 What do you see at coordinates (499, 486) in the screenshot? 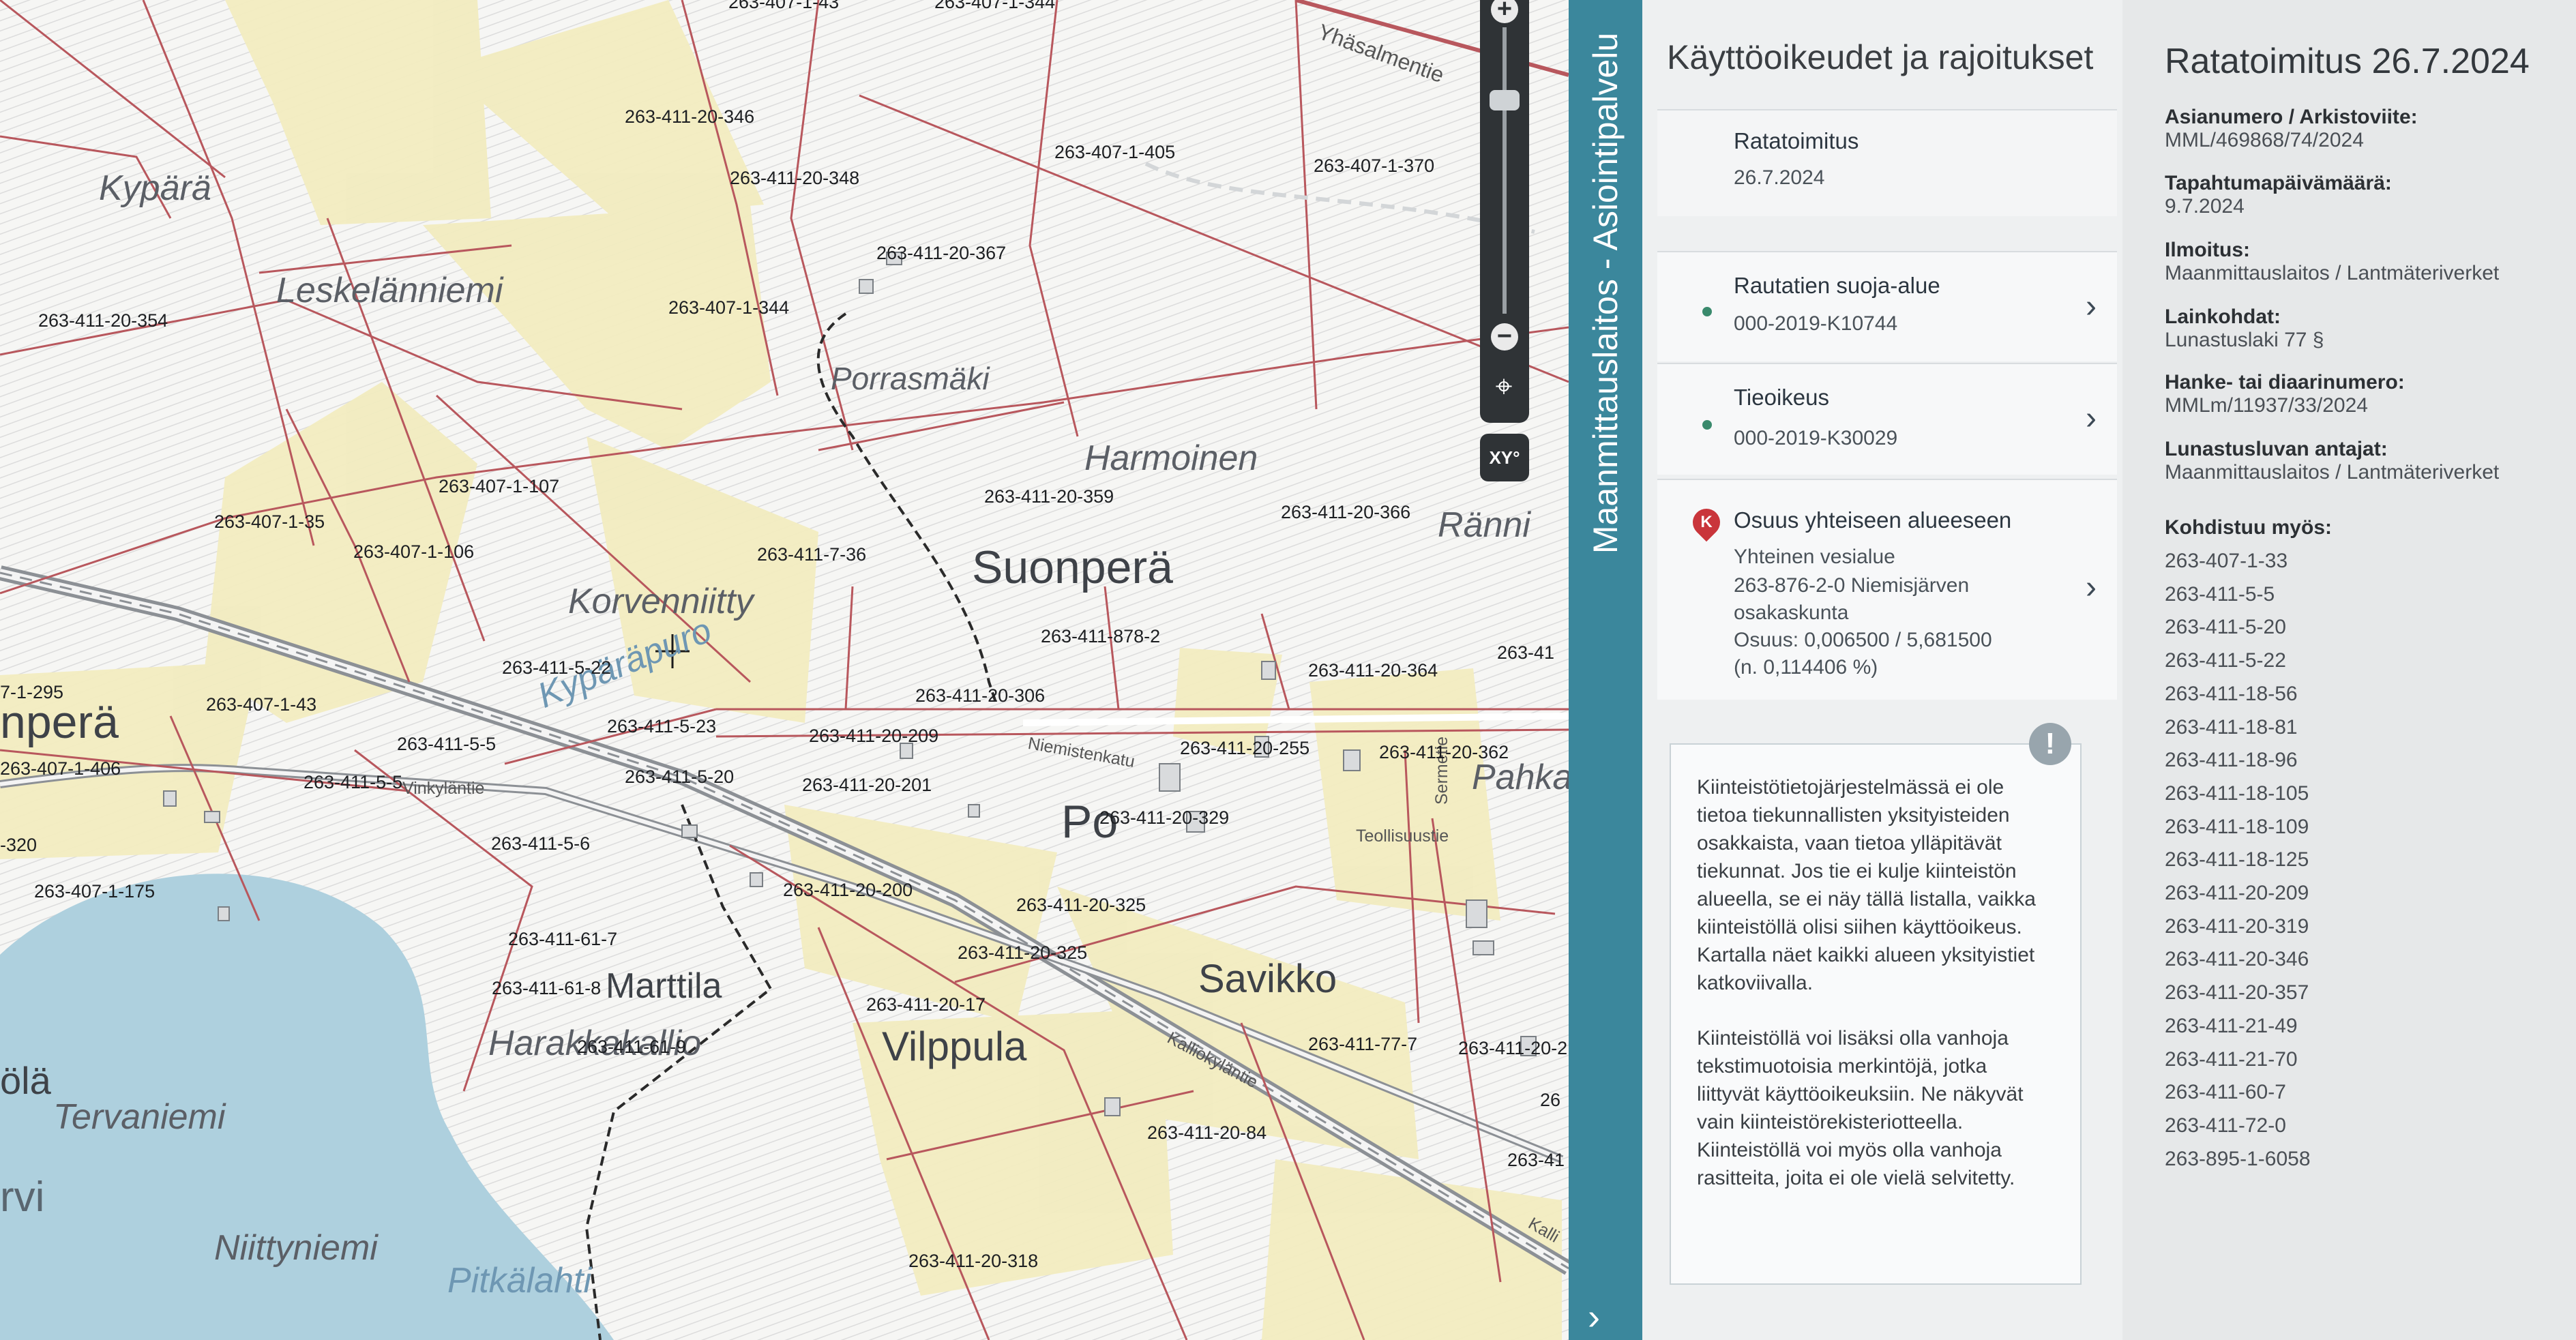
I see `parcel-label: 263-407-1-107` at bounding box center [499, 486].